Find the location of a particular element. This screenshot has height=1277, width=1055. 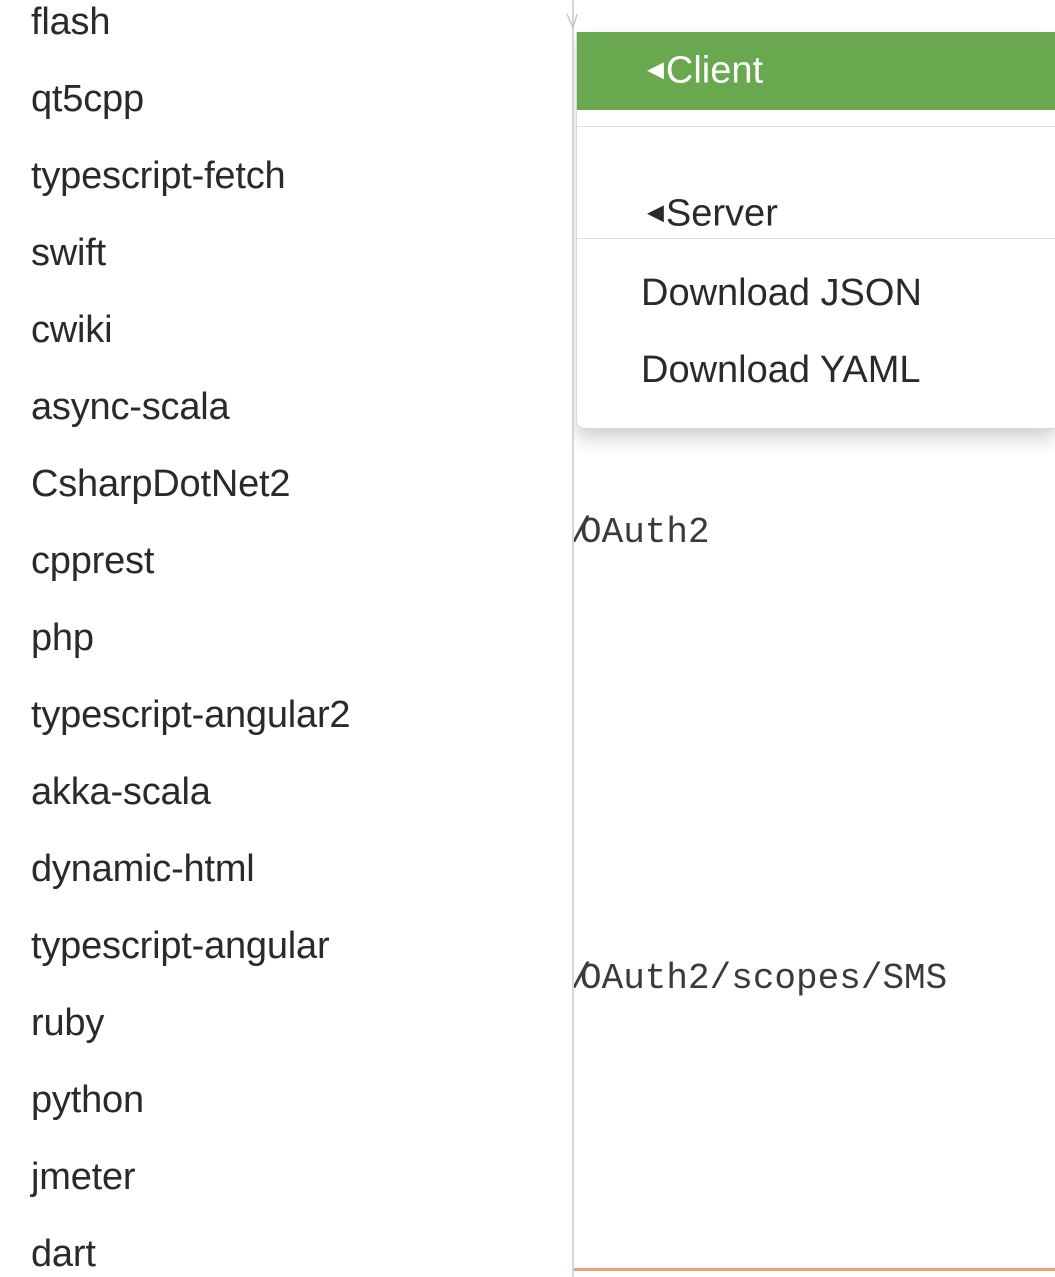

submenu-item-cpprest: cpprest is located at coordinates (92, 561).